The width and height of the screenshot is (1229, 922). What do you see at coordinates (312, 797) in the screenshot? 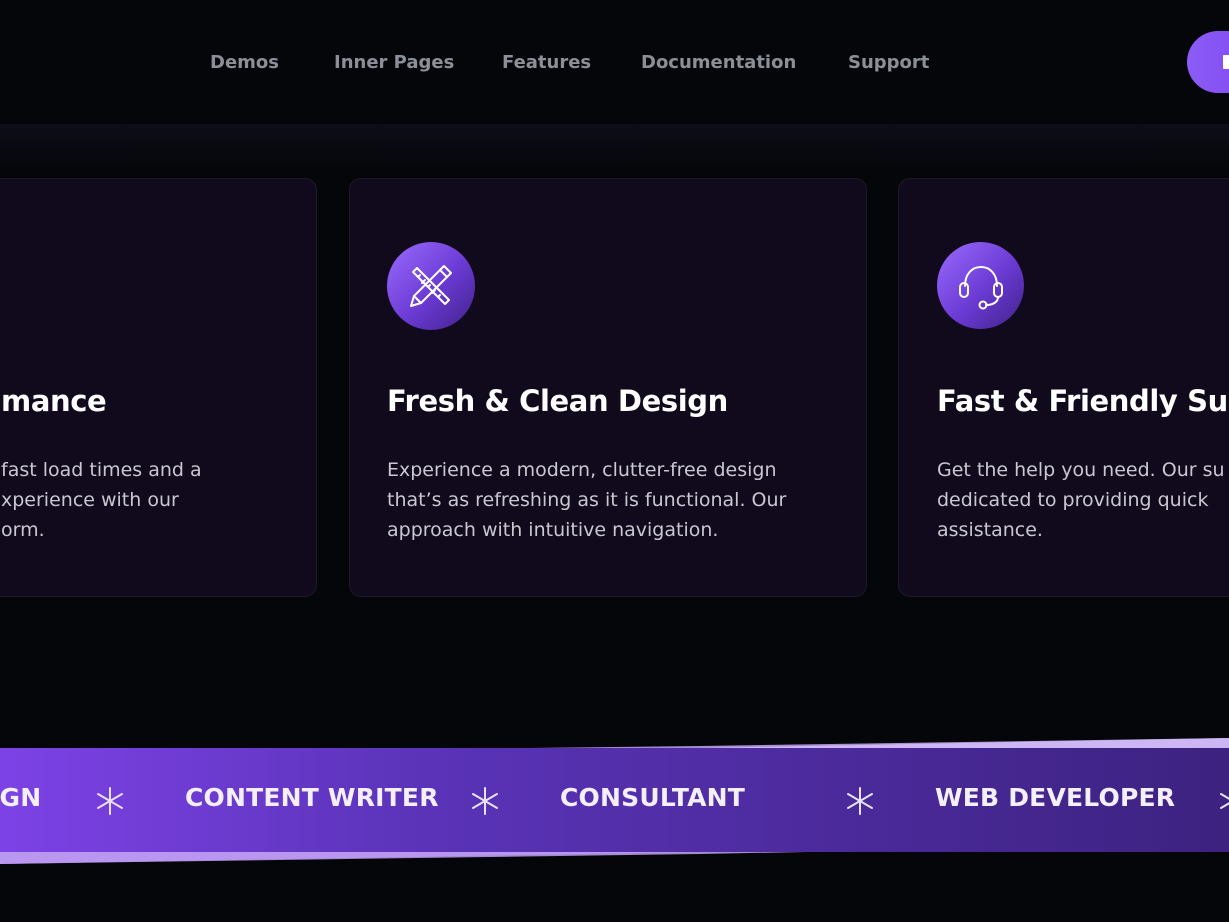
I see `marquee-item: CONTENT WRITER` at bounding box center [312, 797].